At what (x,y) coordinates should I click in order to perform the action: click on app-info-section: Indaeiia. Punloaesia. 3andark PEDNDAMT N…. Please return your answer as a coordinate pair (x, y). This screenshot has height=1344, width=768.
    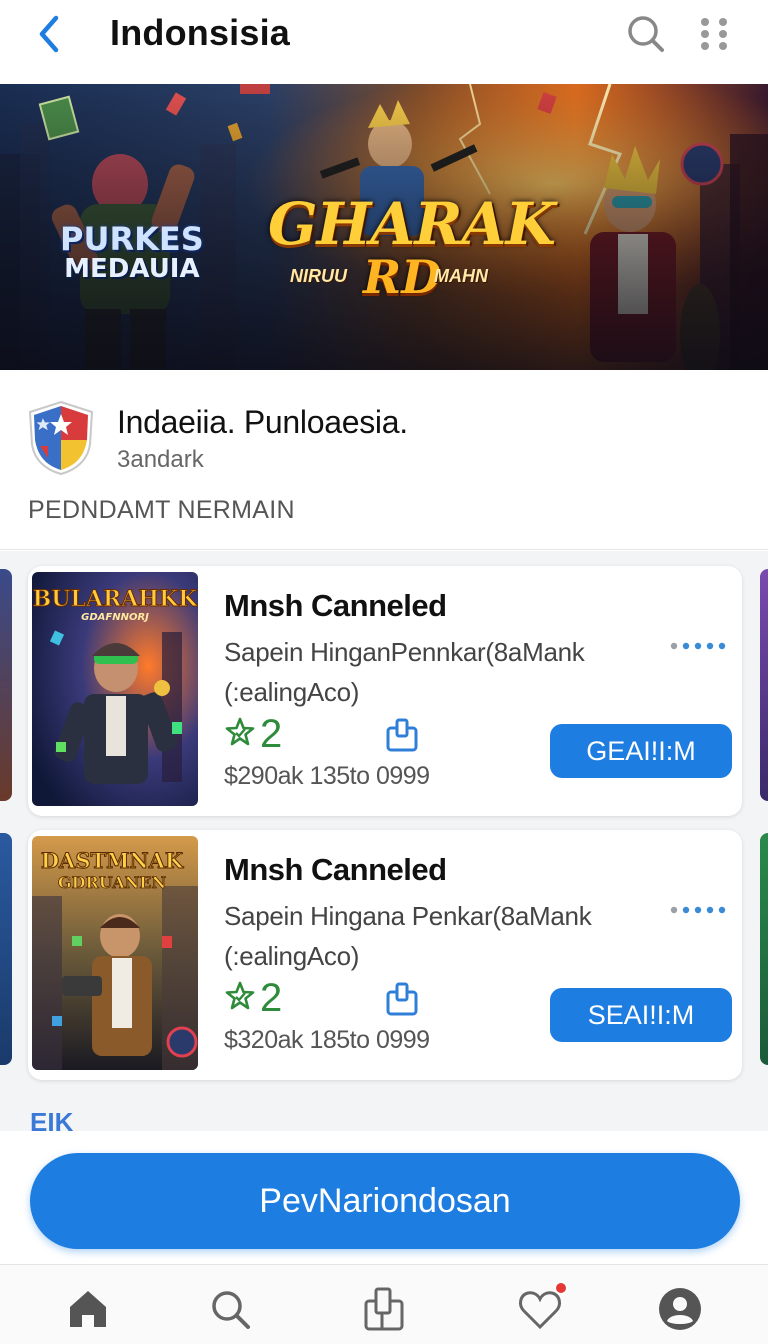
    Looking at the image, I should click on (384, 460).